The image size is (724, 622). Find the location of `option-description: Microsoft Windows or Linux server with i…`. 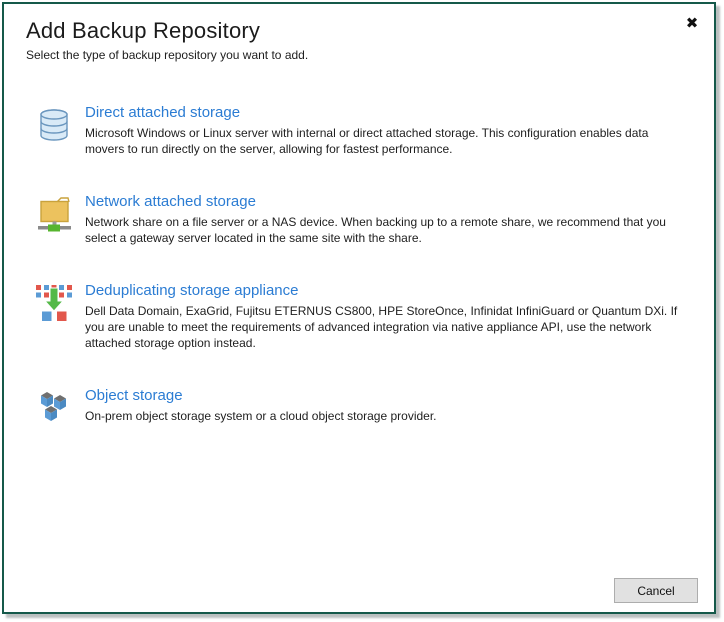

option-description: Microsoft Windows or Linux server with i… is located at coordinates (367, 141).